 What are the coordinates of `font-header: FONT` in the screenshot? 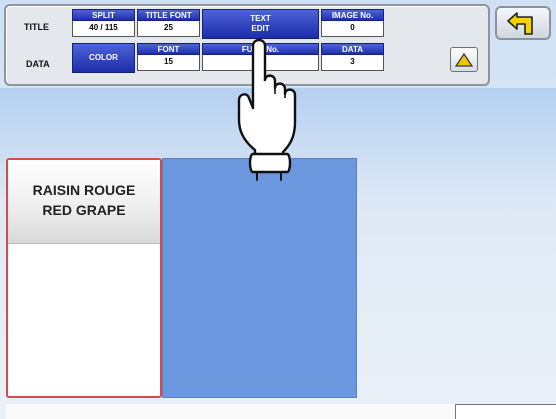 It's located at (168, 49).